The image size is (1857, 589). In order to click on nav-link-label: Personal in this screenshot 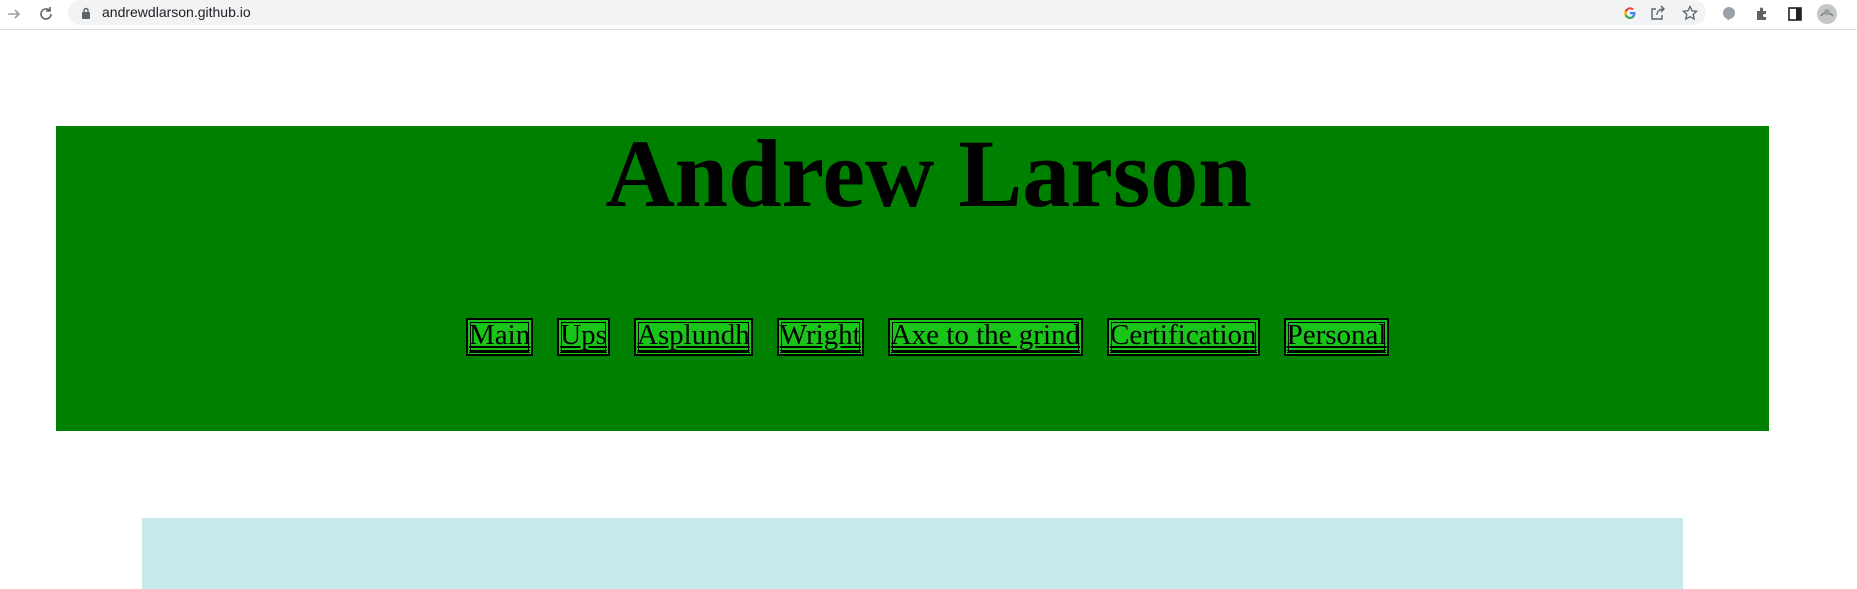, I will do `click(1336, 336)`.